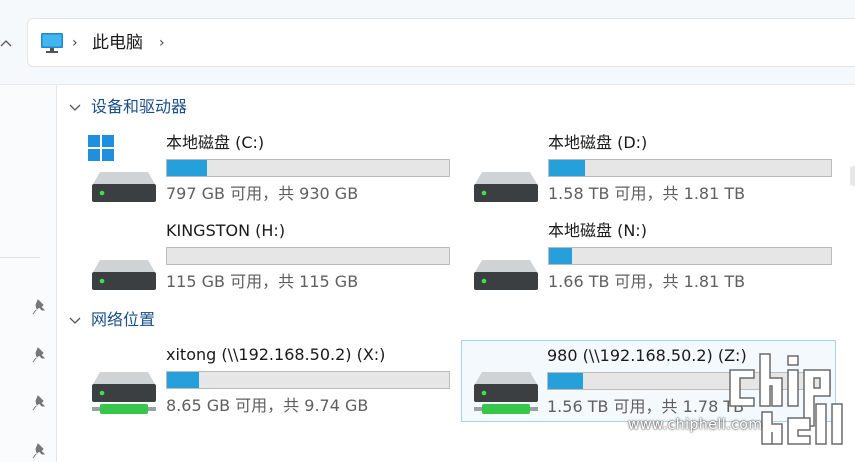 Image resolution: width=855 pixels, height=462 pixels. What do you see at coordinates (267, 405) in the screenshot?
I see `drive-space-text: 8.65 GB 可用，共 9.74 GB` at bounding box center [267, 405].